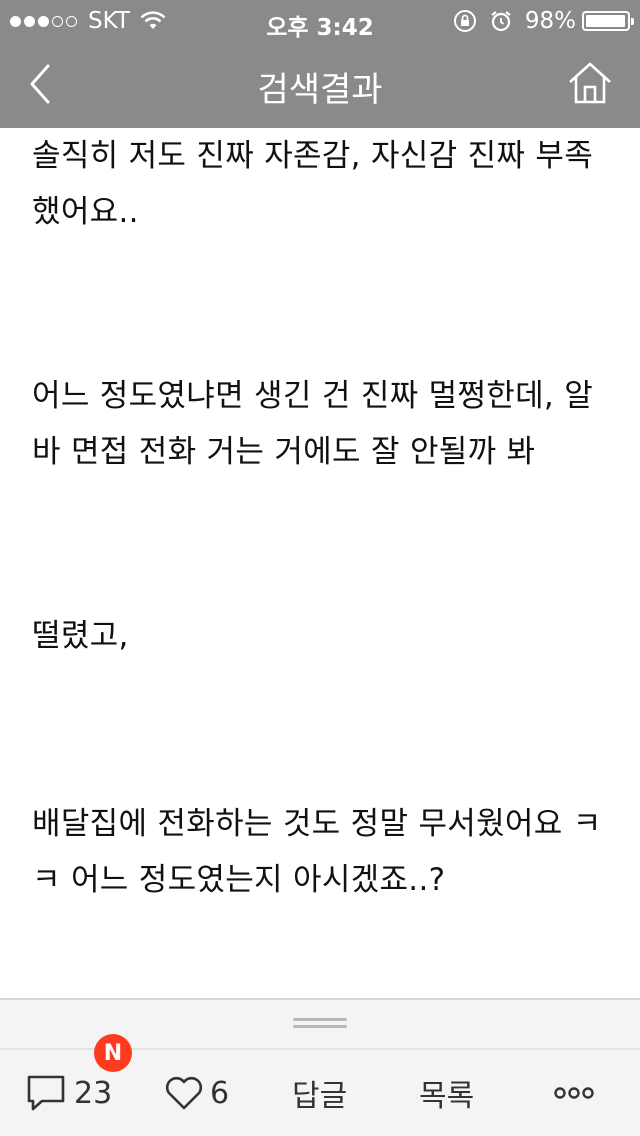 This screenshot has width=640, height=1136. Describe the element at coordinates (320, 1096) in the screenshot. I see `reply-label: 답글` at that location.